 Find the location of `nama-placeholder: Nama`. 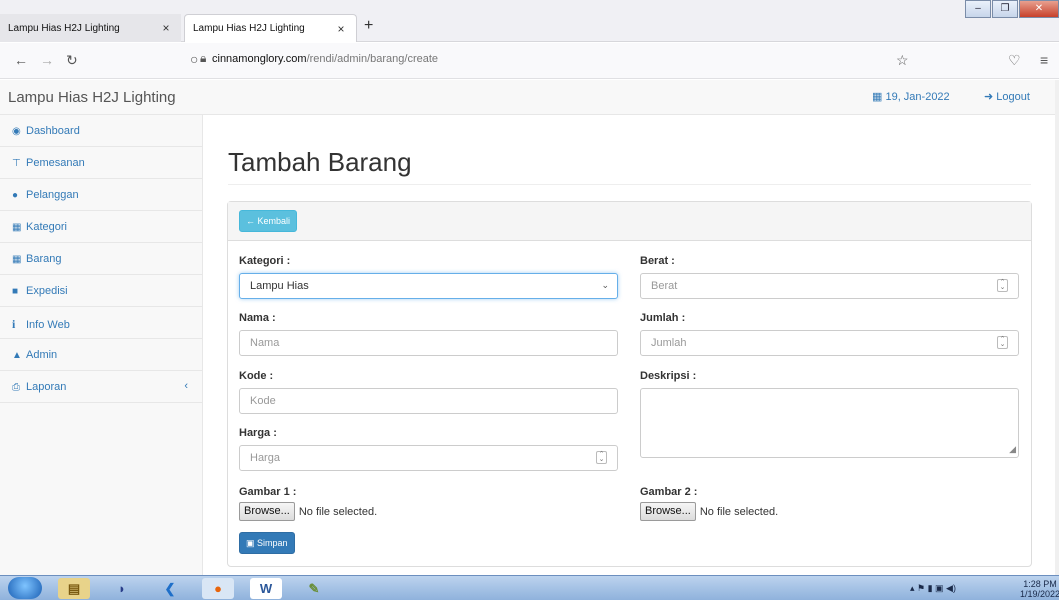

nama-placeholder: Nama is located at coordinates (265, 343).